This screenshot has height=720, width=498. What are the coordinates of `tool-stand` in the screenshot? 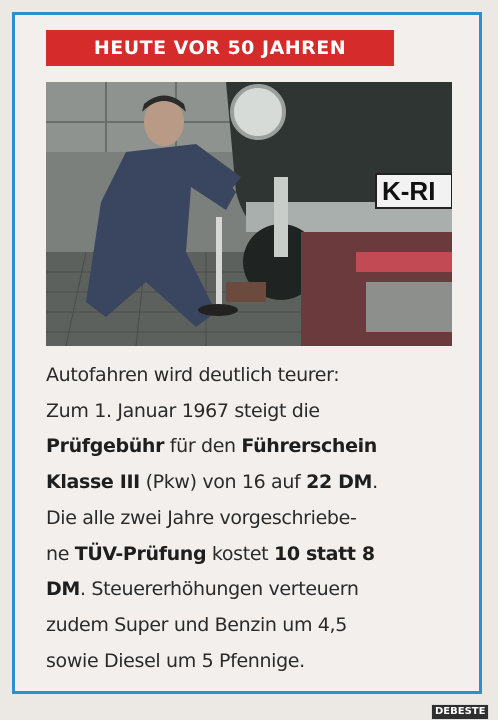 It's located at (219, 262).